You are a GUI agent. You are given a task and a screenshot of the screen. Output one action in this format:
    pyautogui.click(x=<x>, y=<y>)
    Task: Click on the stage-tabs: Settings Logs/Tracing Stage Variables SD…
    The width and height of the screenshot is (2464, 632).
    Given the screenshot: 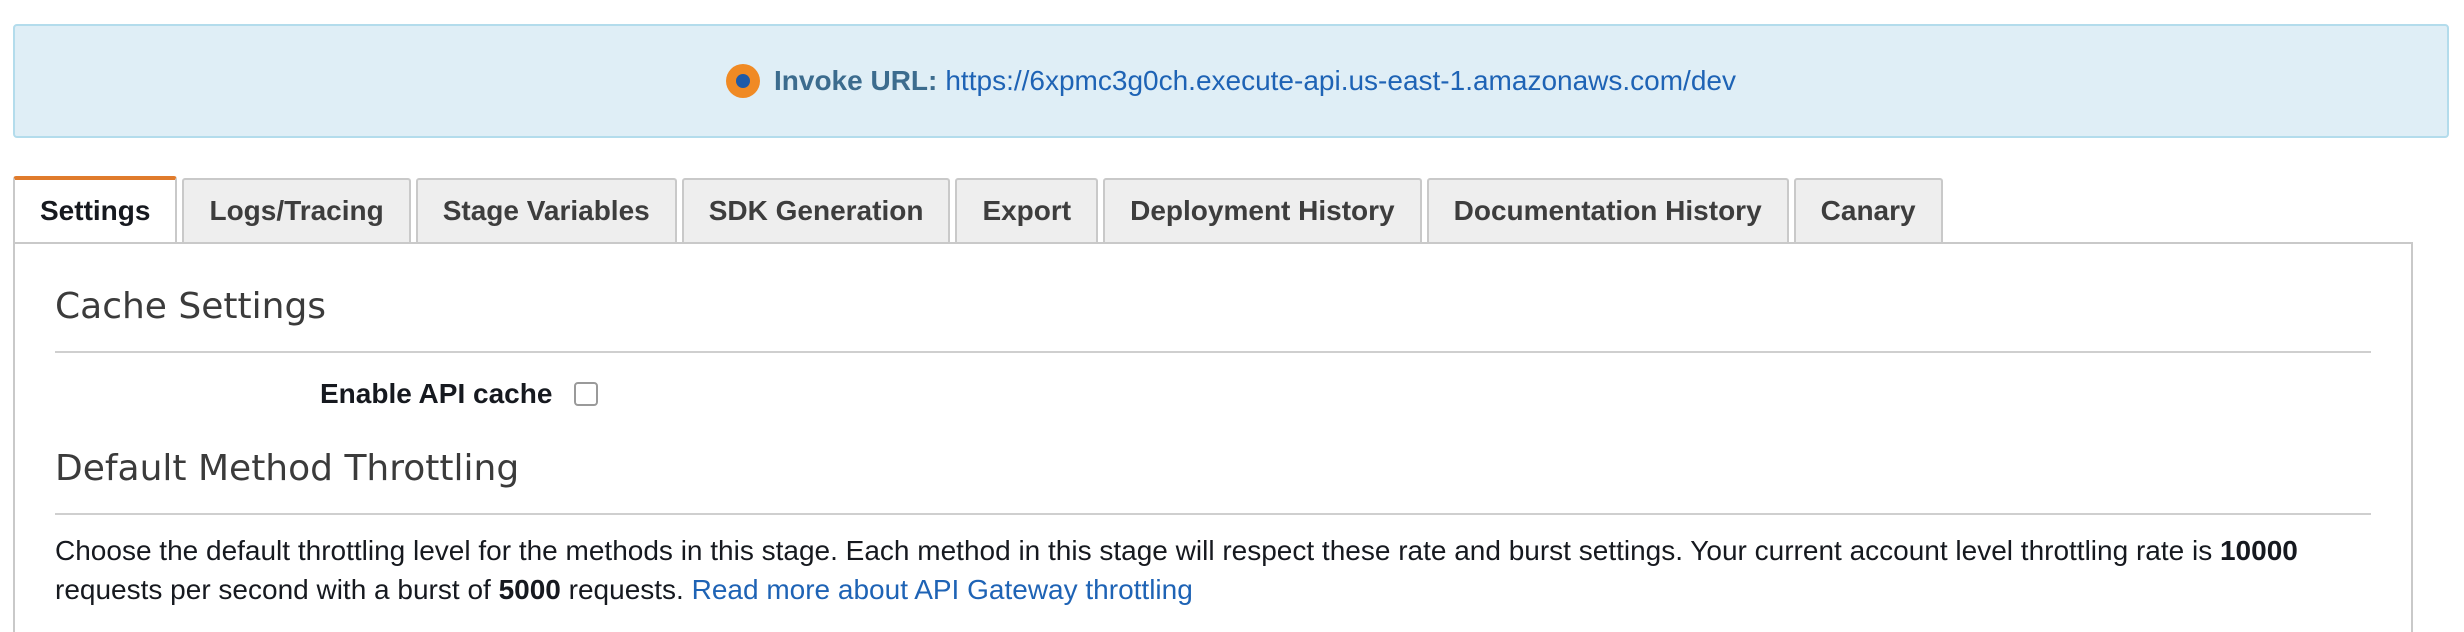 What is the action you would take?
    pyautogui.click(x=980, y=209)
    